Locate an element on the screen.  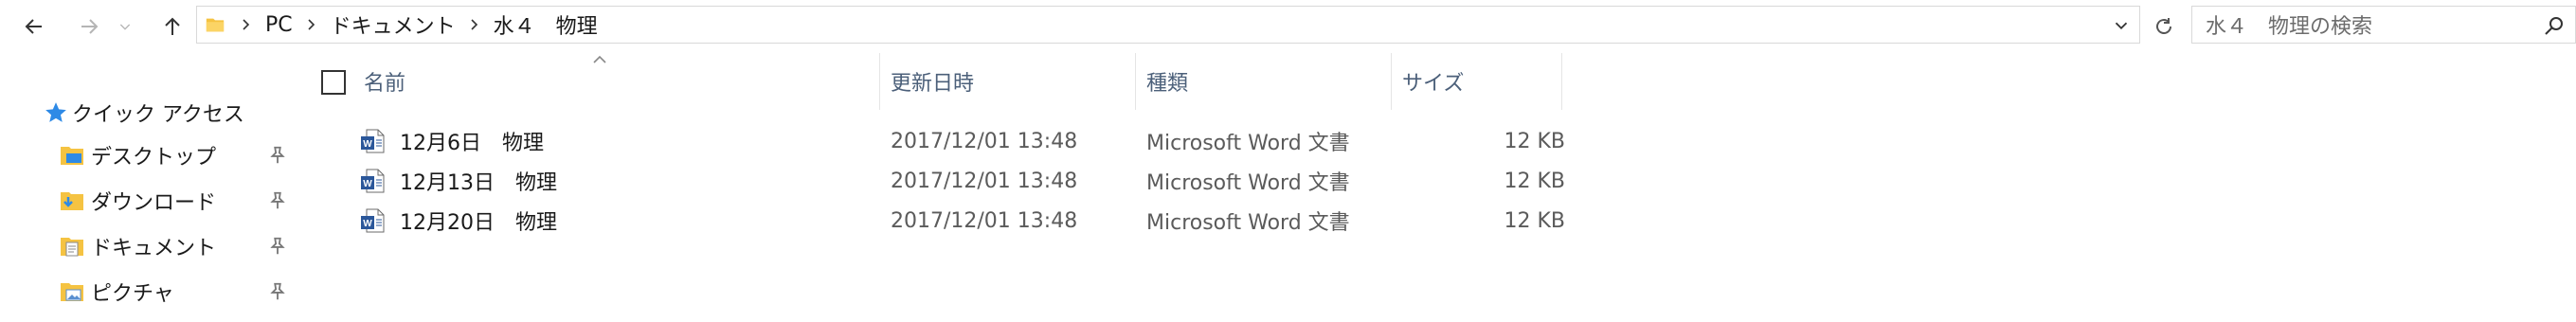
column-header-type-label: 種類 is located at coordinates (1167, 84).